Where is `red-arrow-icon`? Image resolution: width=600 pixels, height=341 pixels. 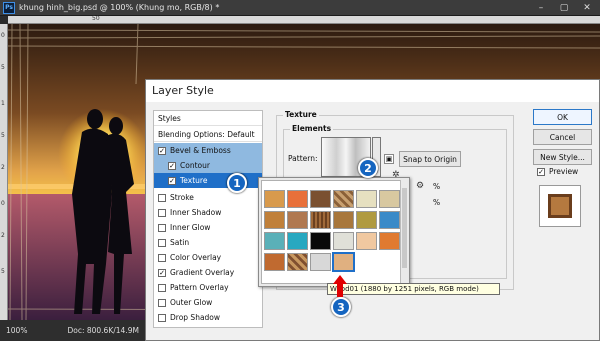 red-arrow-icon is located at coordinates (340, 286).